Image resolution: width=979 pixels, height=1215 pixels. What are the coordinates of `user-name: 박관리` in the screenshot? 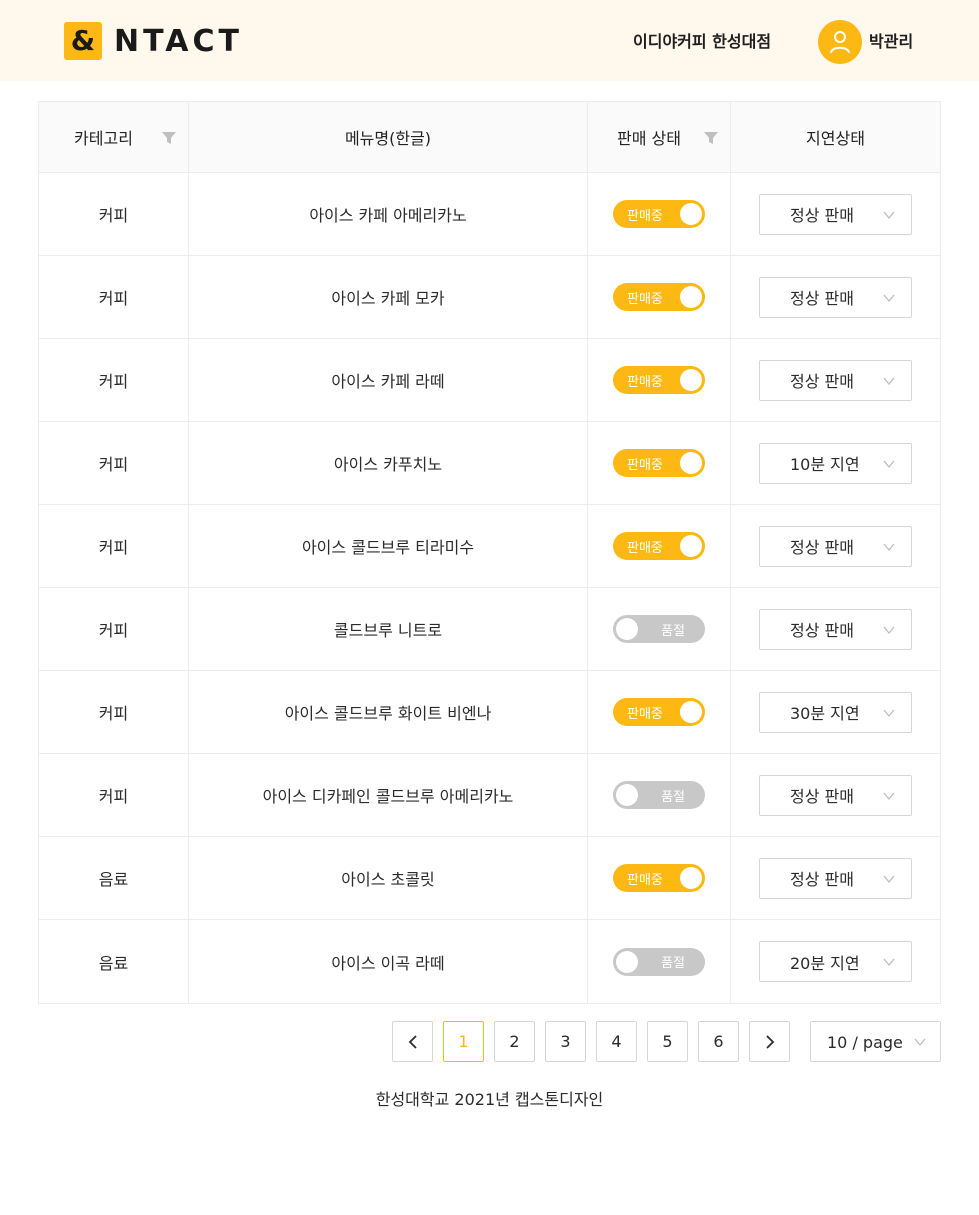 It's located at (891, 40).